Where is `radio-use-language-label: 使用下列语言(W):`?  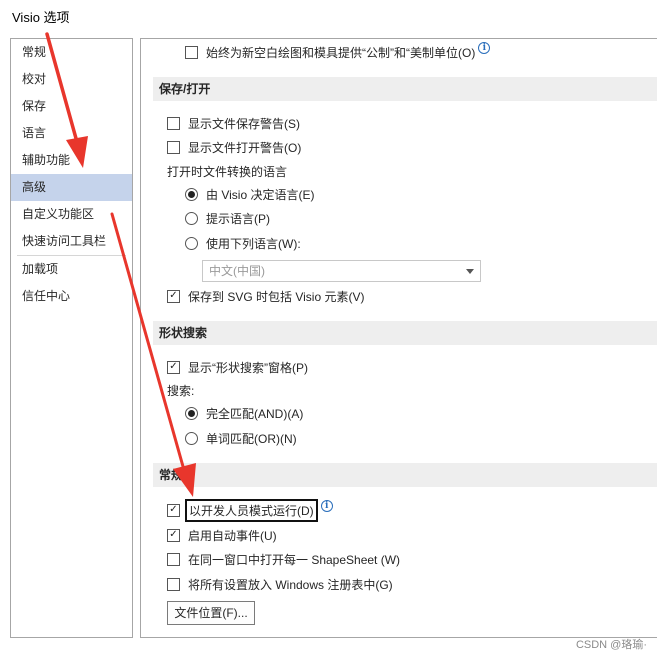
radio-use-language-label: 使用下列语言(W): is located at coordinates (253, 243).